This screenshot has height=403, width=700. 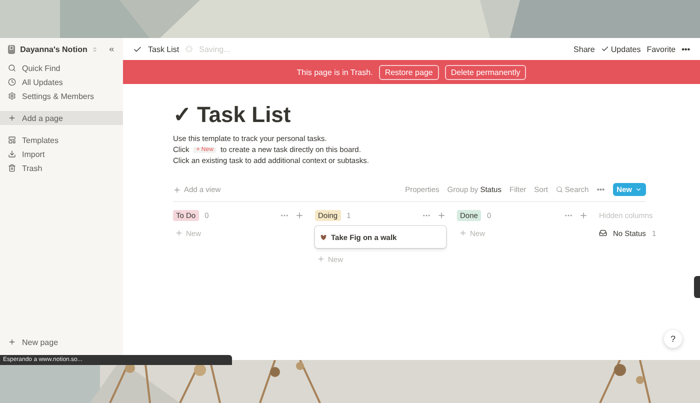 I want to click on download-icon, so click(x=12, y=154).